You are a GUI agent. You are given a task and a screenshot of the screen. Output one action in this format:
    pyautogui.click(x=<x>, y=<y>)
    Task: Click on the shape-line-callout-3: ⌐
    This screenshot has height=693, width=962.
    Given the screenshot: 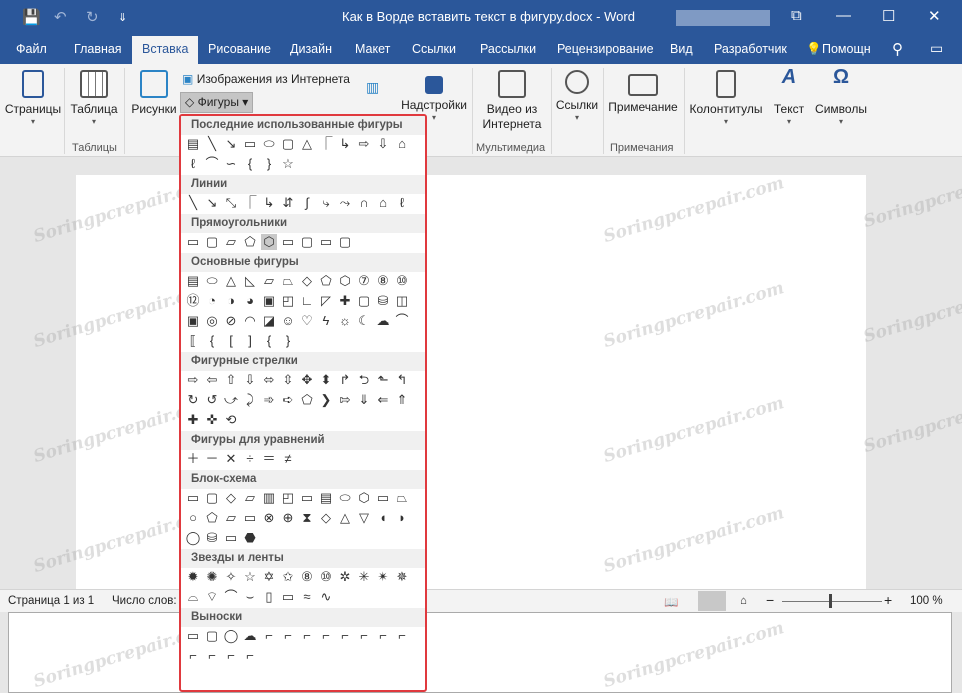 What is the action you would take?
    pyautogui.click(x=307, y=636)
    